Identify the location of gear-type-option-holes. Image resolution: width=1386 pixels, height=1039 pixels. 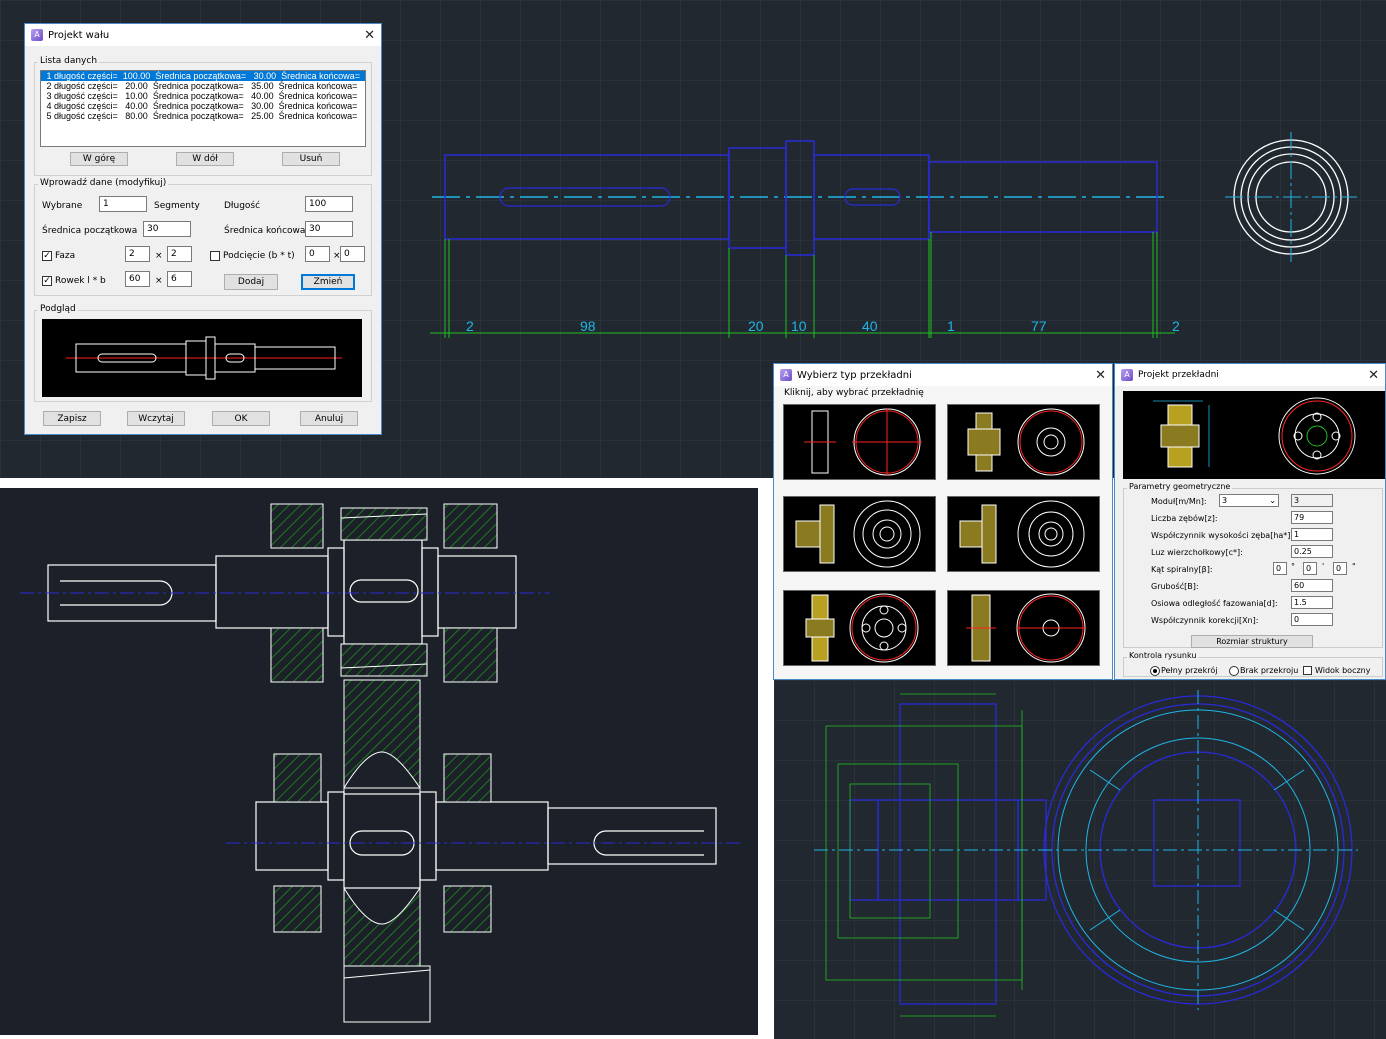
(859, 628).